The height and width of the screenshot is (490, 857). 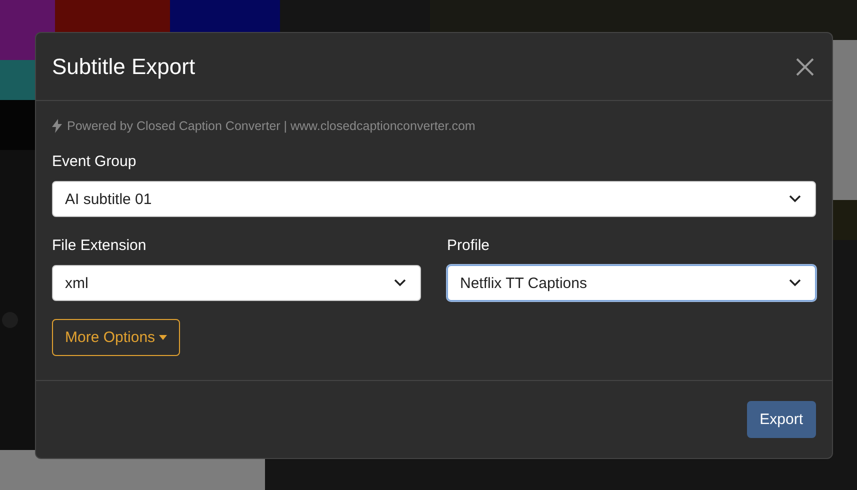 I want to click on lightning-icon, so click(x=57, y=126).